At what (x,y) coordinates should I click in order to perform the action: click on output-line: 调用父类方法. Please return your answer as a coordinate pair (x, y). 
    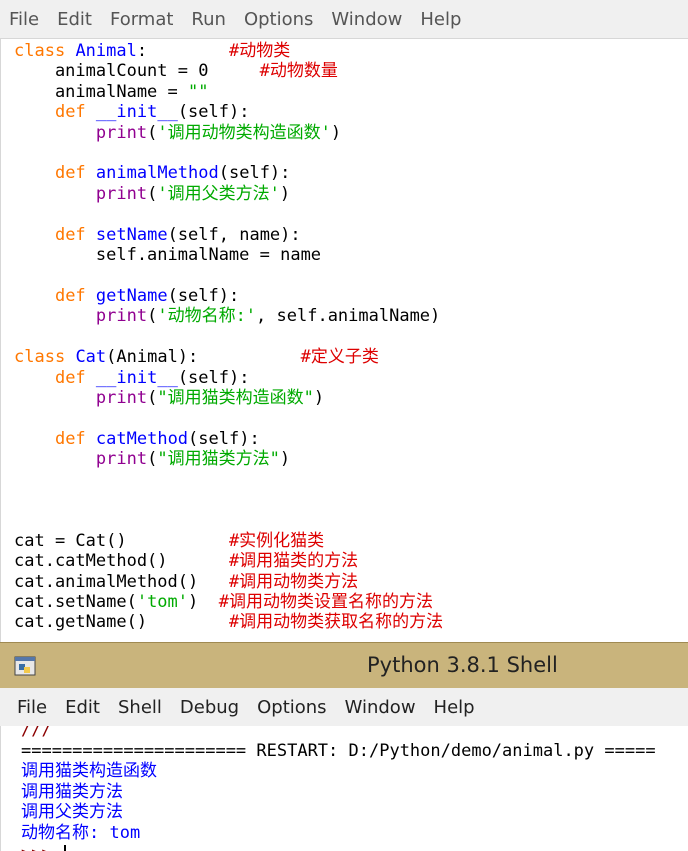
    Looking at the image, I should click on (72, 812).